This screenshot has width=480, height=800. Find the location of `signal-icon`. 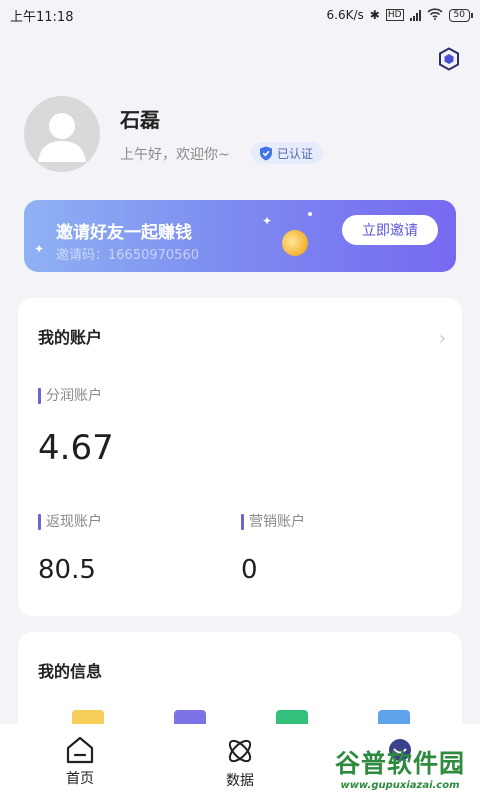

signal-icon is located at coordinates (415, 15).